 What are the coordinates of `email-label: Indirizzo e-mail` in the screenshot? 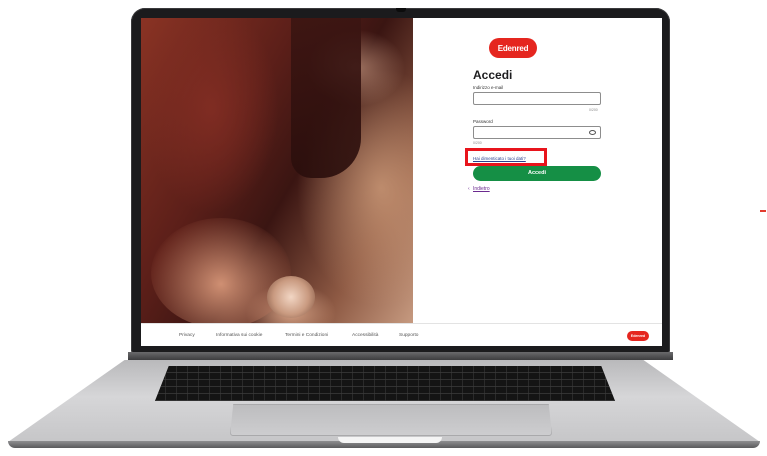 It's located at (488, 87).